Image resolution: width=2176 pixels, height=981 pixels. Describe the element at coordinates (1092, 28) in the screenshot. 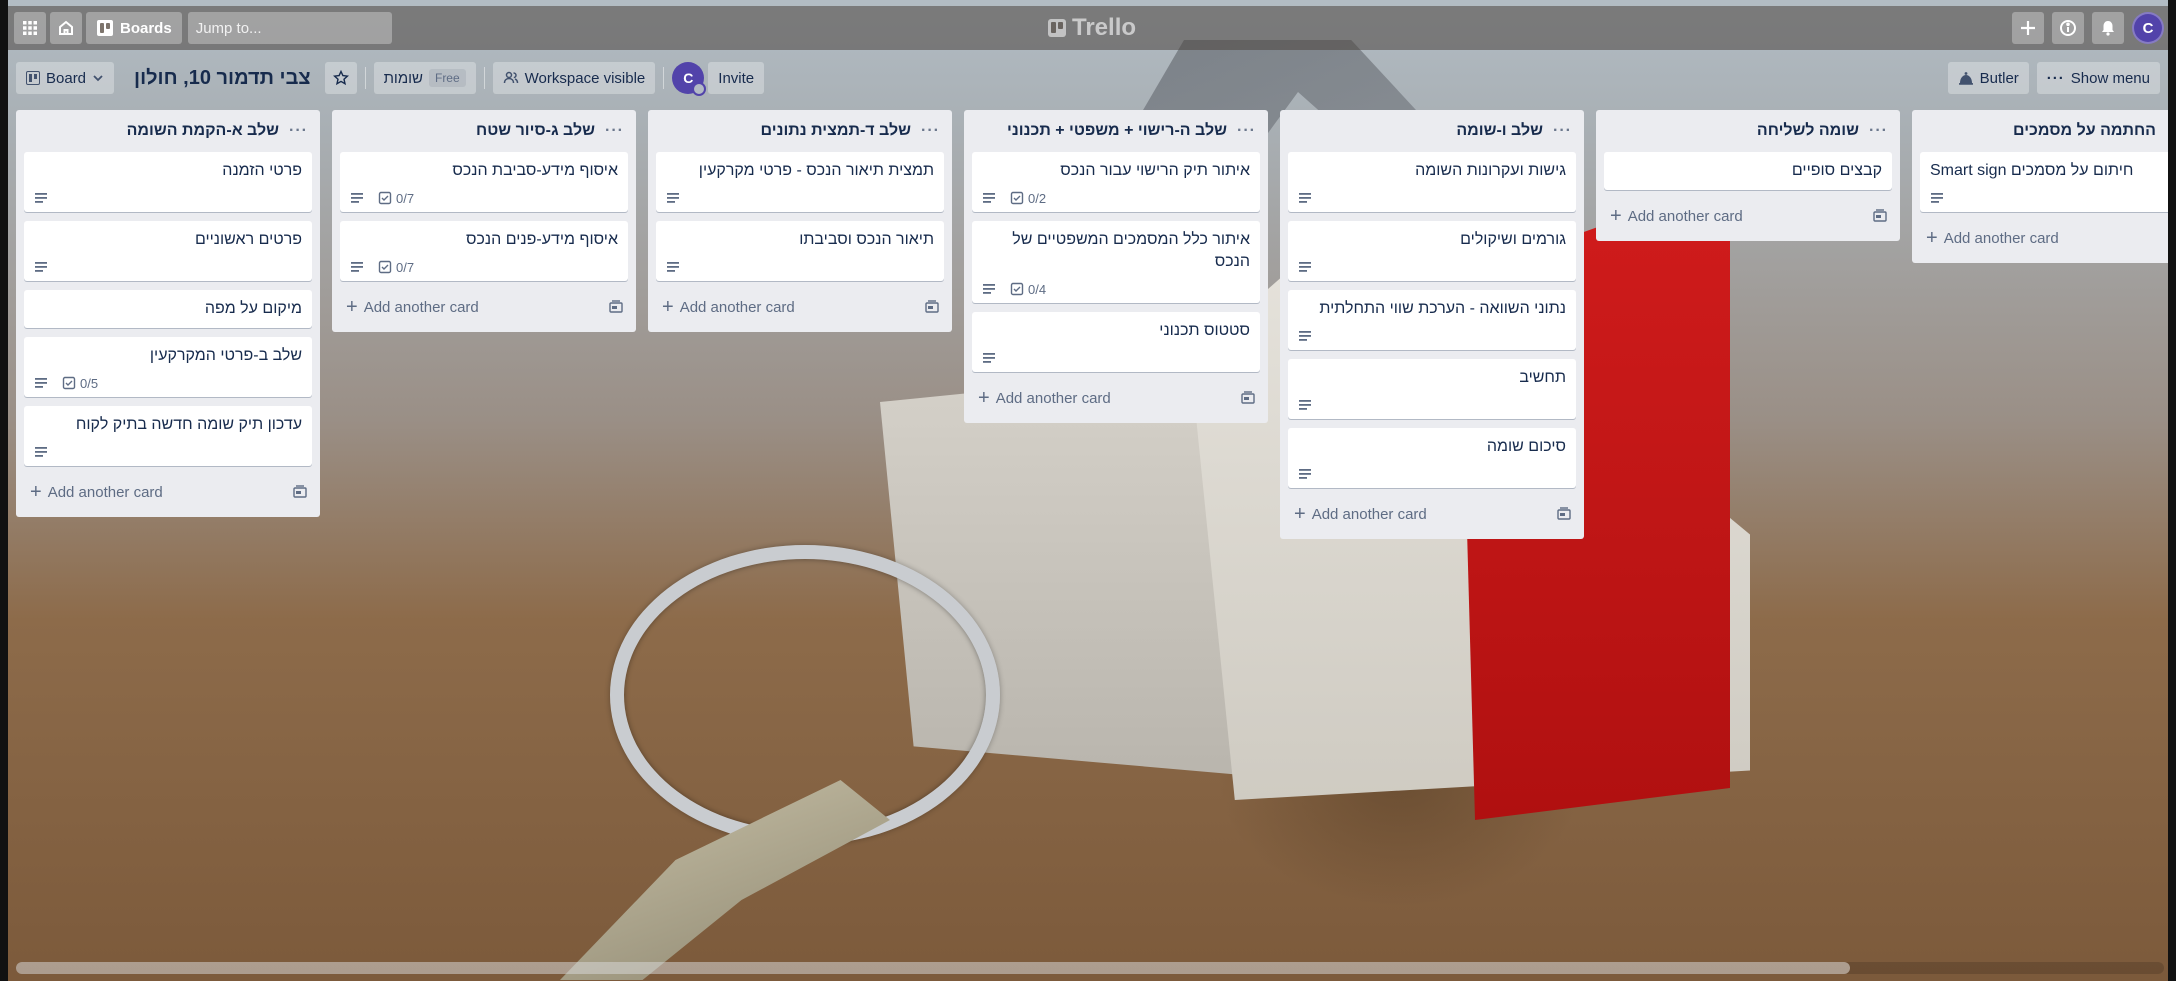

I see `trello-logo: Trello` at that location.